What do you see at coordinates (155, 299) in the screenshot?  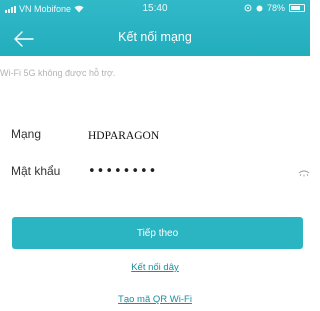 I see `create-wifi-qr-link: Tạo mã QR Wi-Fi` at bounding box center [155, 299].